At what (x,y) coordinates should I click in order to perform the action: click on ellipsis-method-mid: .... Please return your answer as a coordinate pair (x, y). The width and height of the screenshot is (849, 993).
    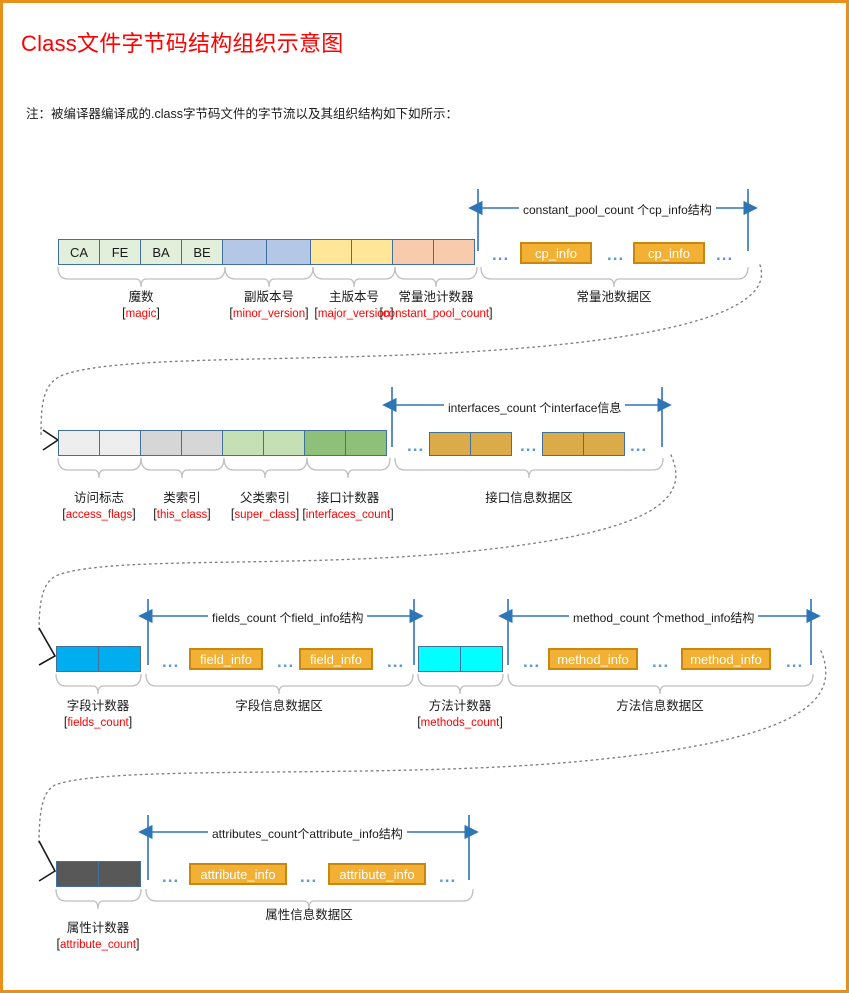
    Looking at the image, I should click on (661, 661).